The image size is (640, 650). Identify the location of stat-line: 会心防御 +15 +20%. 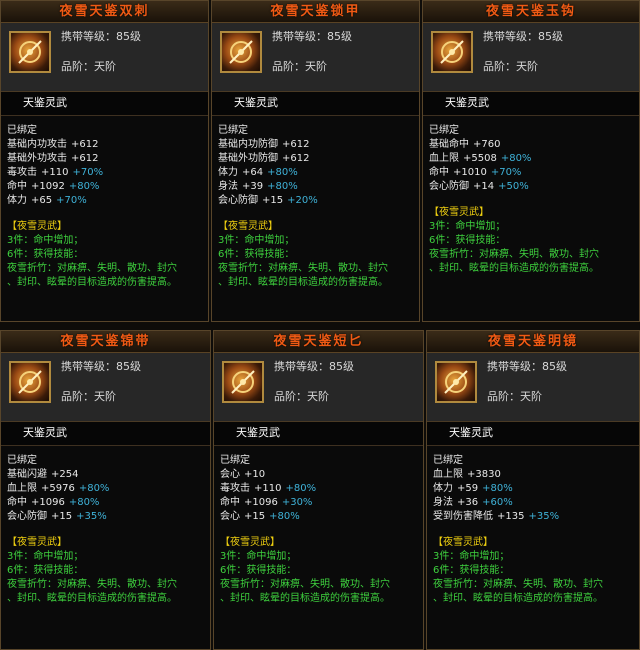
(318, 203).